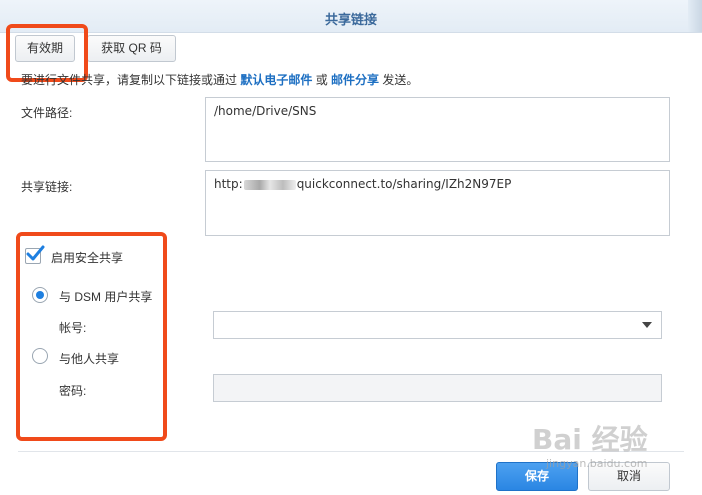  What do you see at coordinates (269, 184) in the screenshot?
I see `blurred-host` at bounding box center [269, 184].